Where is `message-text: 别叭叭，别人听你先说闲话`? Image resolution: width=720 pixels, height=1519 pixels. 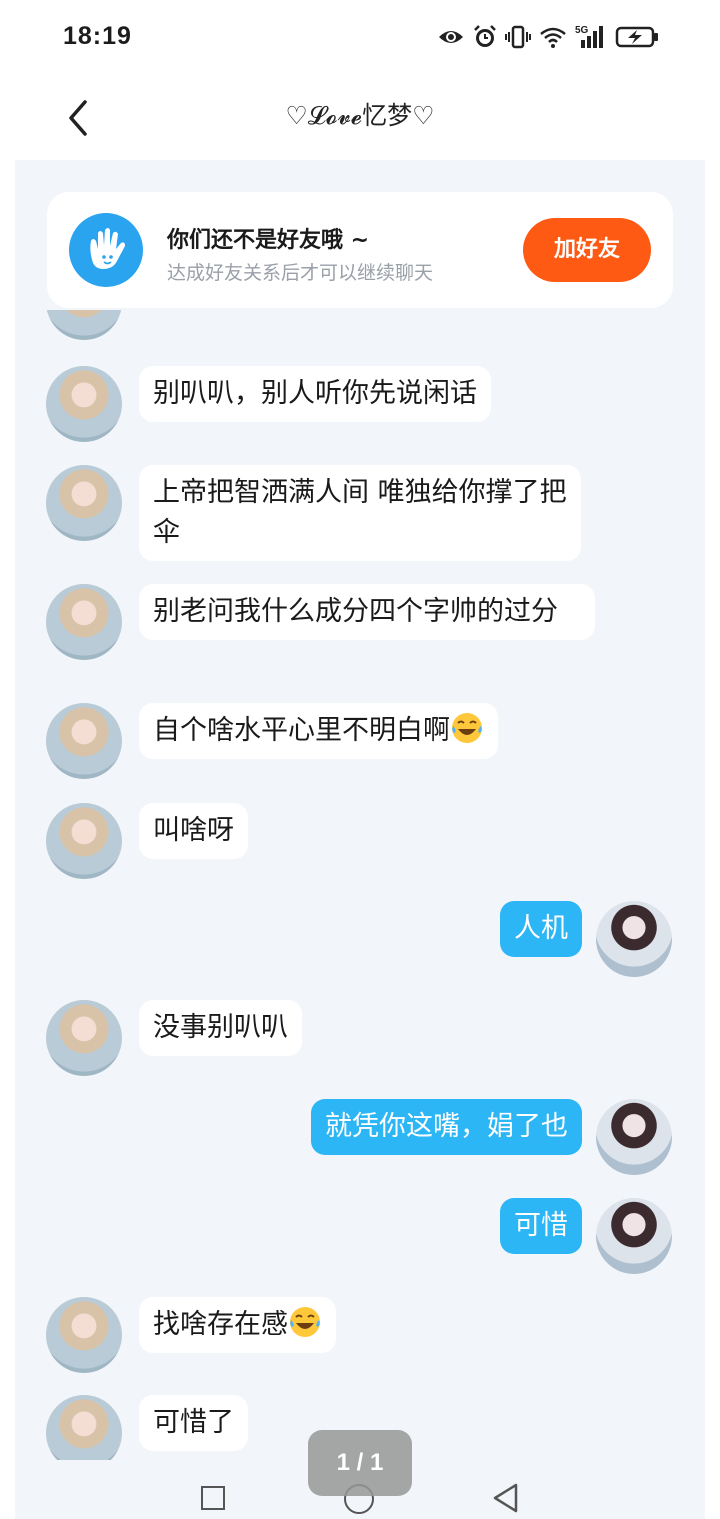
message-text: 别叭叭，别人听你先说闲话 is located at coordinates (315, 393).